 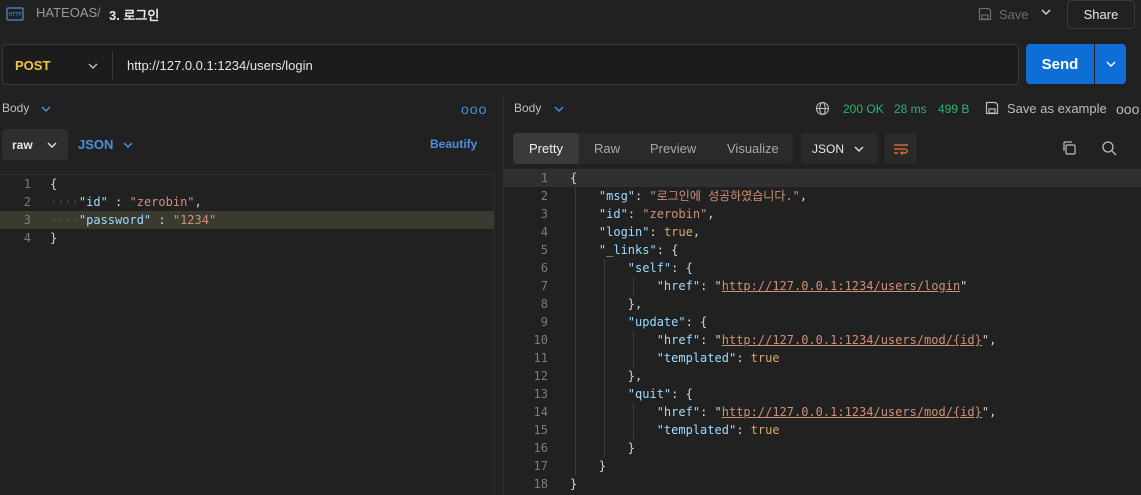 I want to click on response-body-label: Body, so click(x=527, y=108).